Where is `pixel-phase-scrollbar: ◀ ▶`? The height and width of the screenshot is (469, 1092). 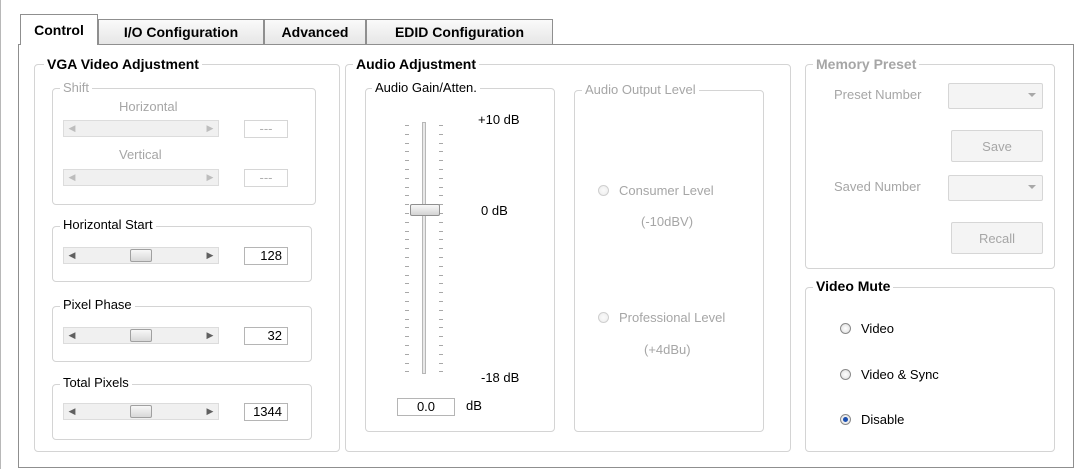
pixel-phase-scrollbar: ◀ ▶ is located at coordinates (141, 335).